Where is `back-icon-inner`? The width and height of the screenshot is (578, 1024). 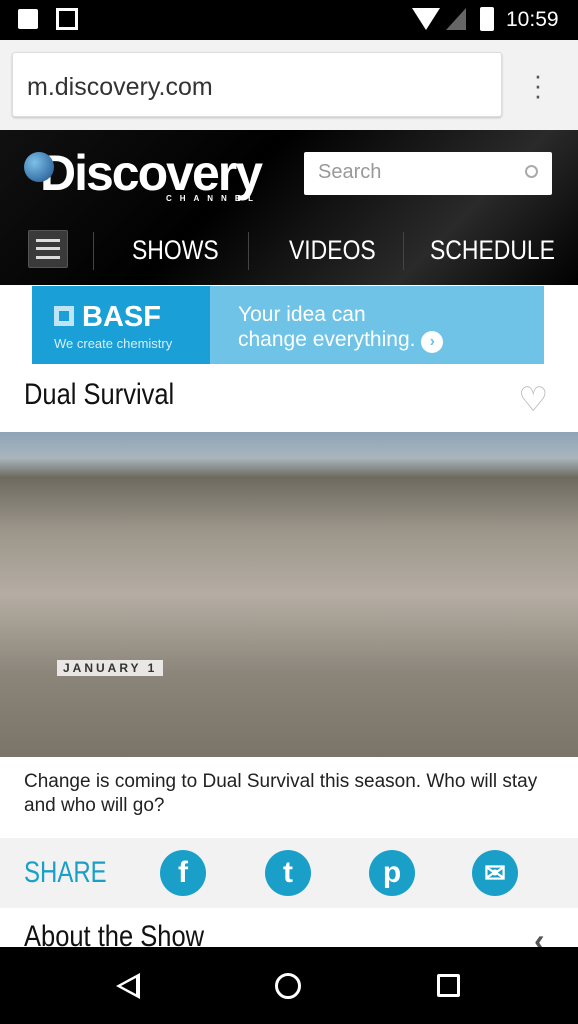
back-icon-inner is located at coordinates (128, 986).